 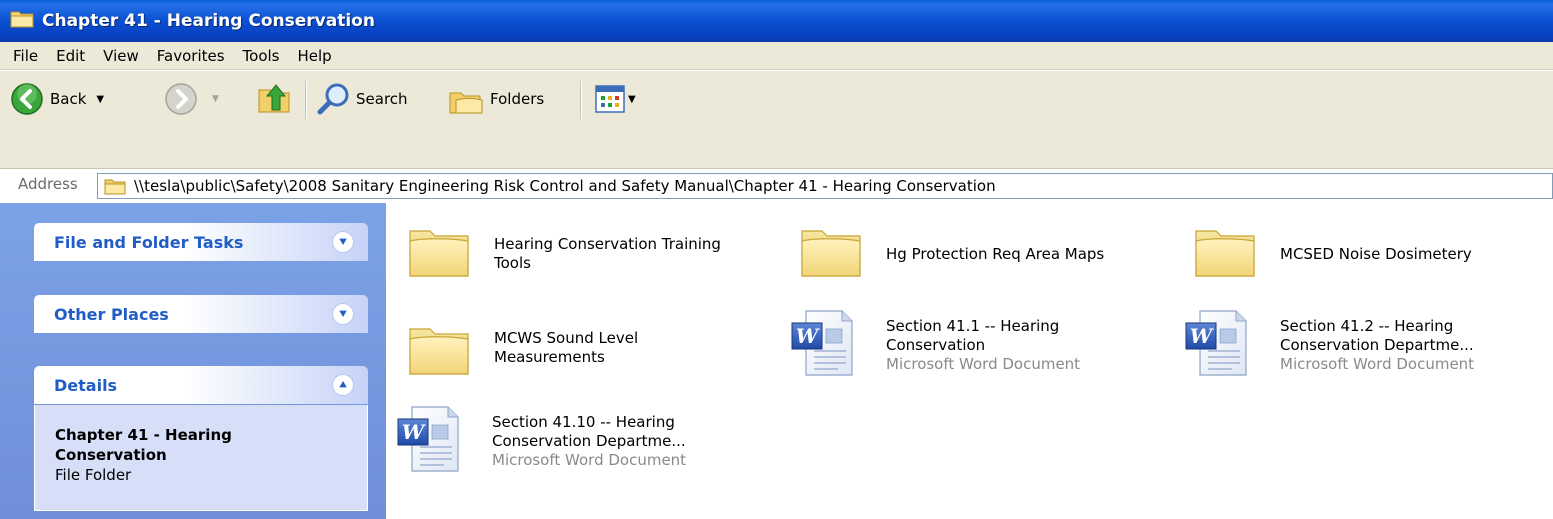 I want to click on panel-title: Details, so click(x=86, y=385).